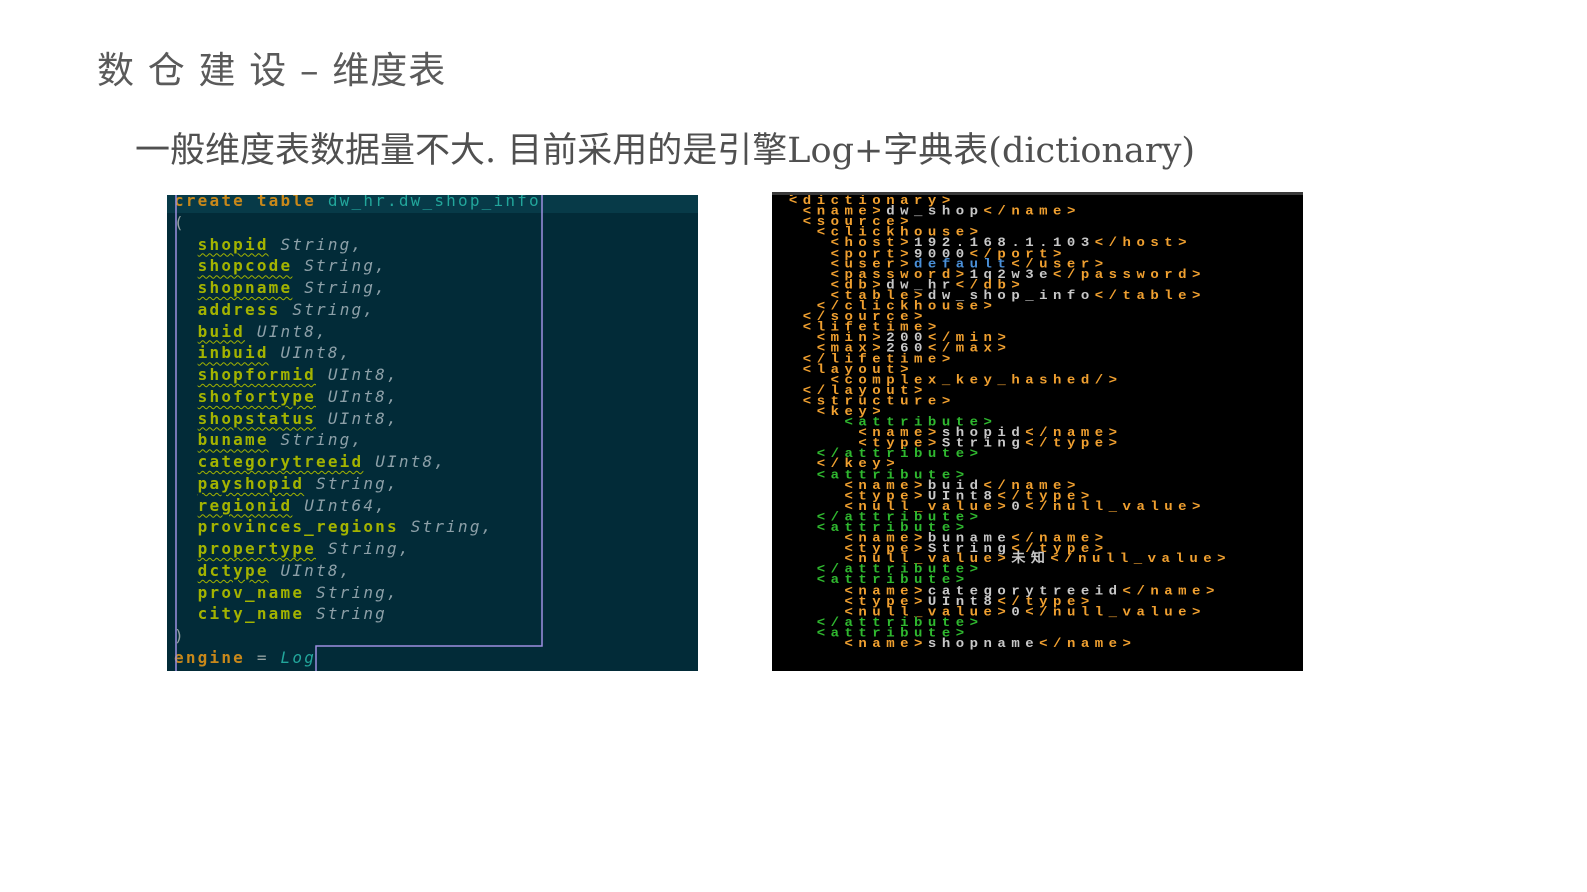 This screenshot has height=892, width=1587. What do you see at coordinates (1143, 243) in the screenshot?
I see `xml-tag: </host>` at bounding box center [1143, 243].